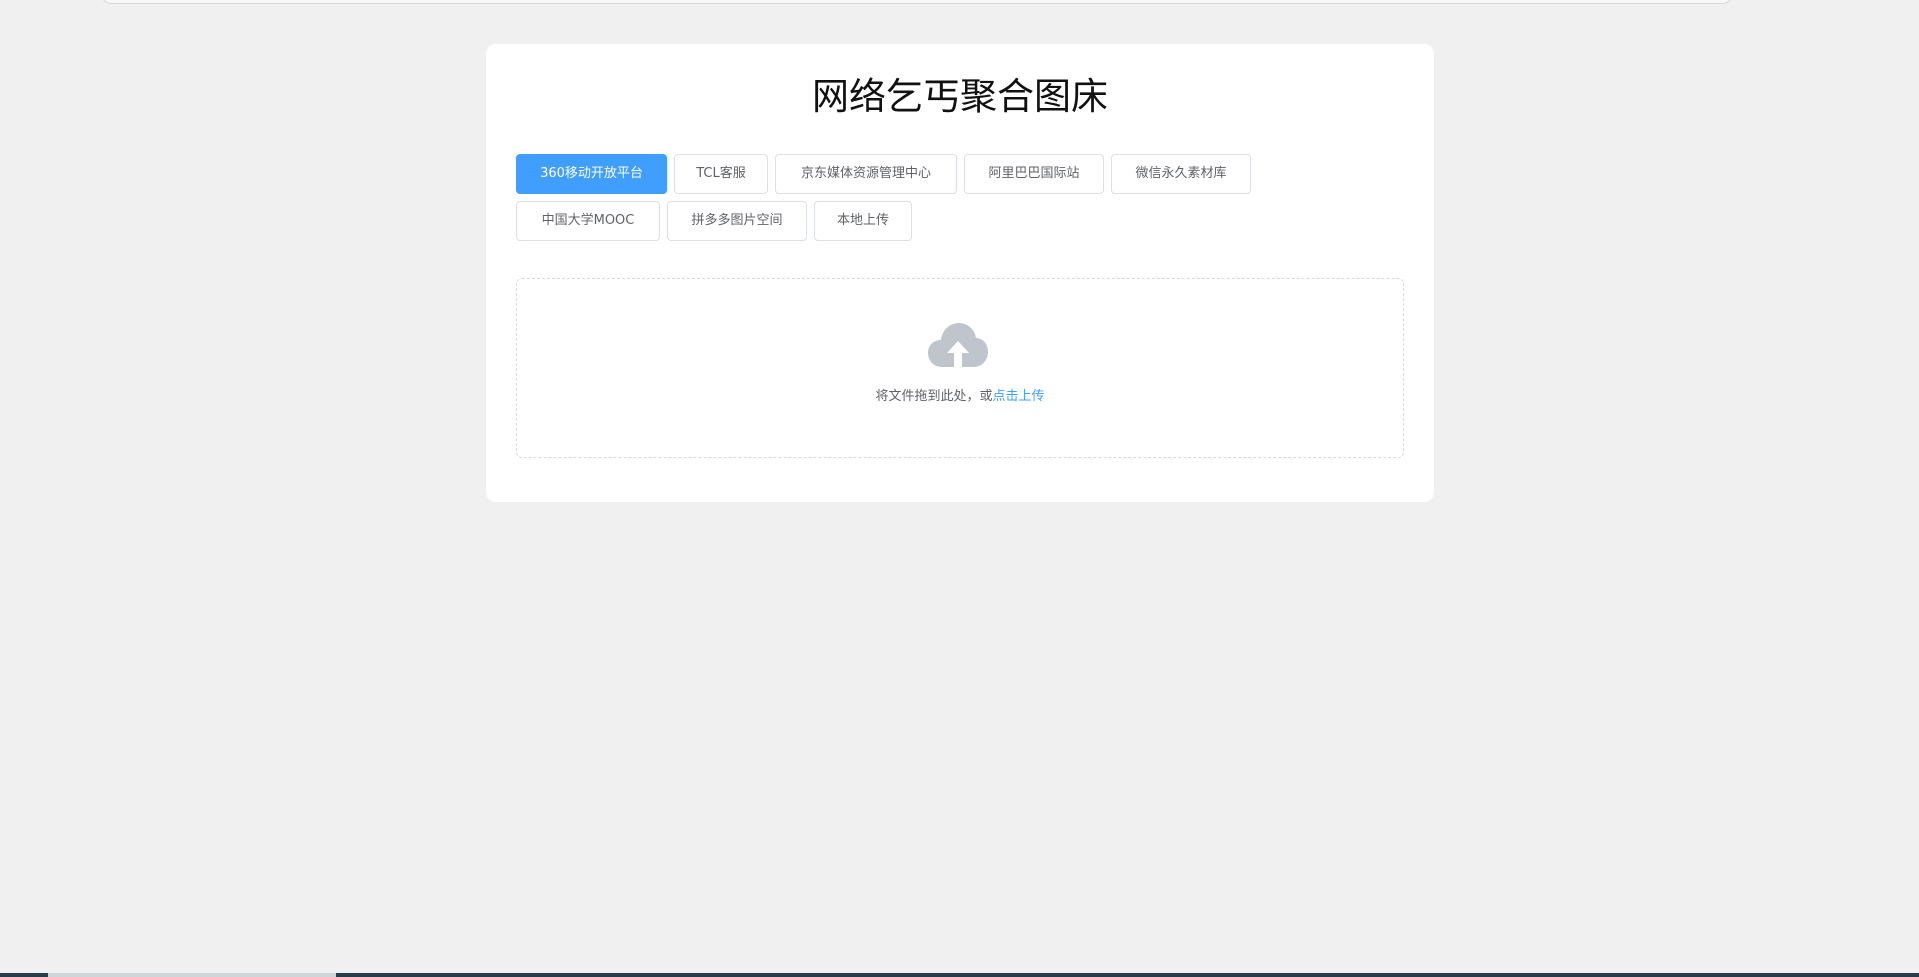 The image size is (1919, 977). I want to click on upload-hint-text: 将文件拖到此处，或, so click(934, 396).